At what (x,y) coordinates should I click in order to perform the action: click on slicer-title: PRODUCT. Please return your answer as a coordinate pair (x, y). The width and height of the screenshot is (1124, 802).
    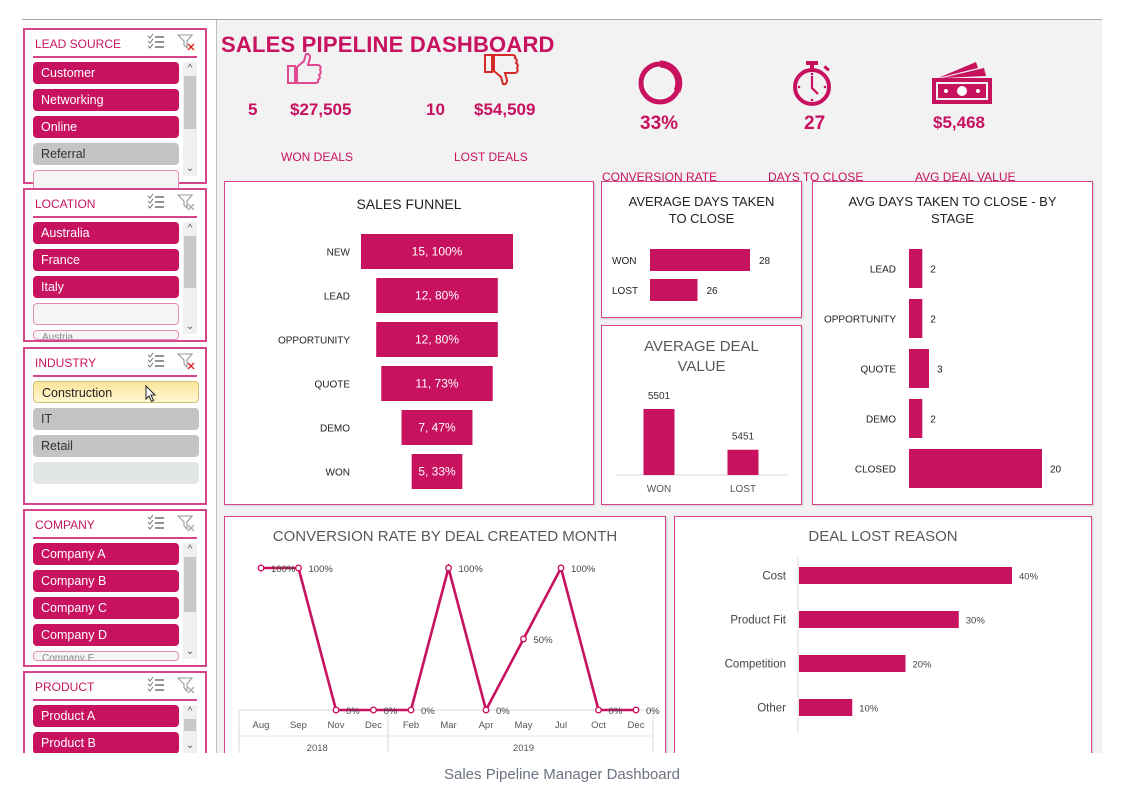
    Looking at the image, I should click on (65, 687).